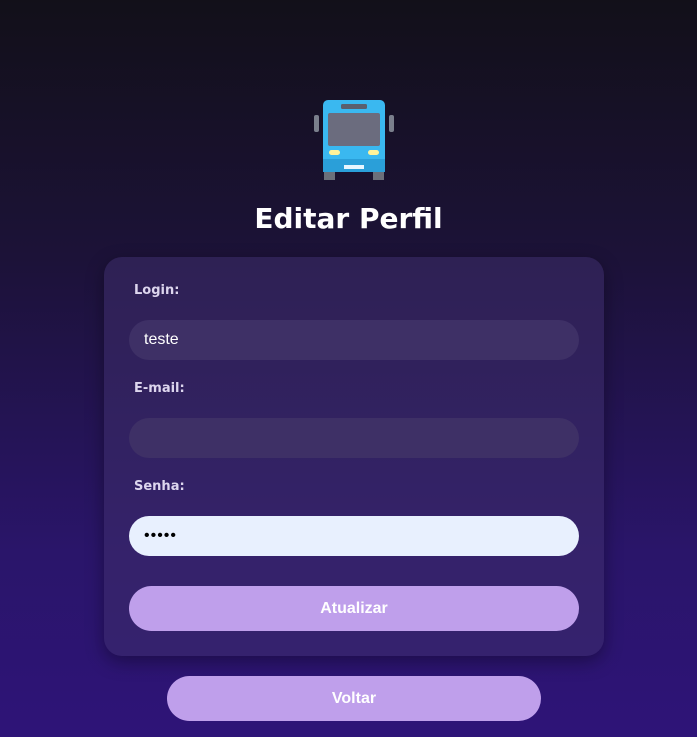 The image size is (697, 737). What do you see at coordinates (354, 140) in the screenshot?
I see `bus-icon` at bounding box center [354, 140].